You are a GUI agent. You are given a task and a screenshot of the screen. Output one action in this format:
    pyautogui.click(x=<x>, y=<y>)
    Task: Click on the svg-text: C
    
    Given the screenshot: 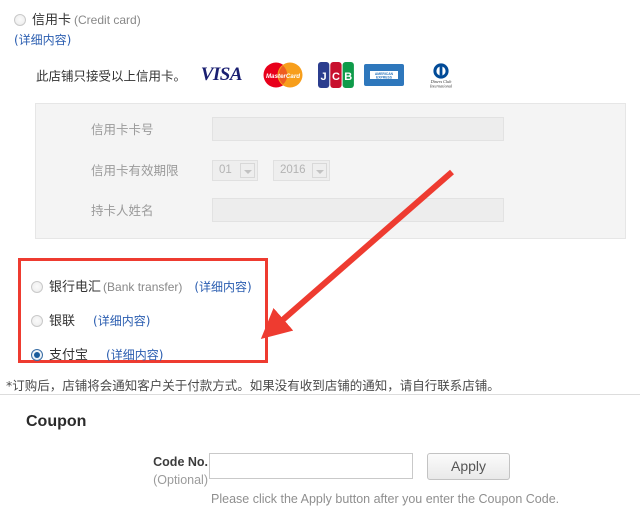 What is the action you would take?
    pyautogui.click(x=336, y=77)
    